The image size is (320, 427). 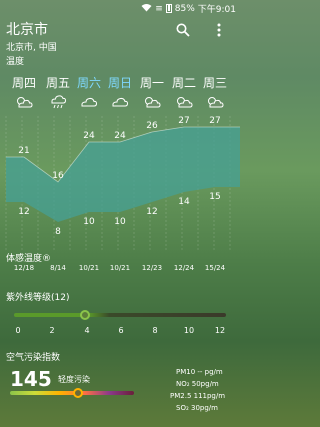 I want to click on status-bar: ≡ 85% 下午9:01, so click(x=120, y=8).